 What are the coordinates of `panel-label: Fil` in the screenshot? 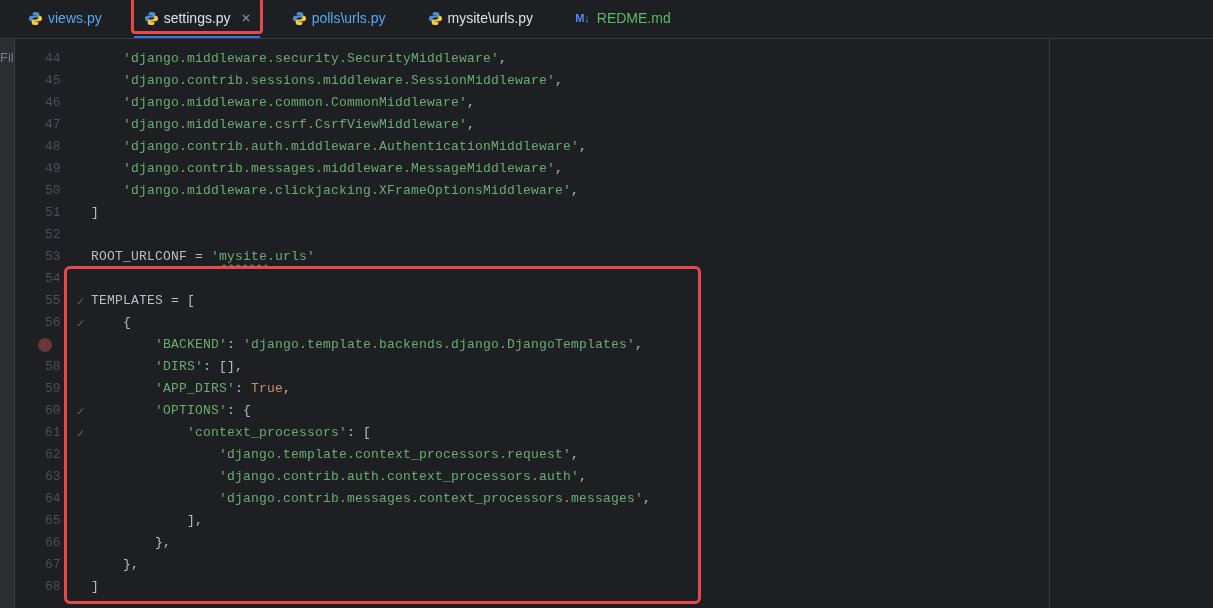 It's located at (7, 58).